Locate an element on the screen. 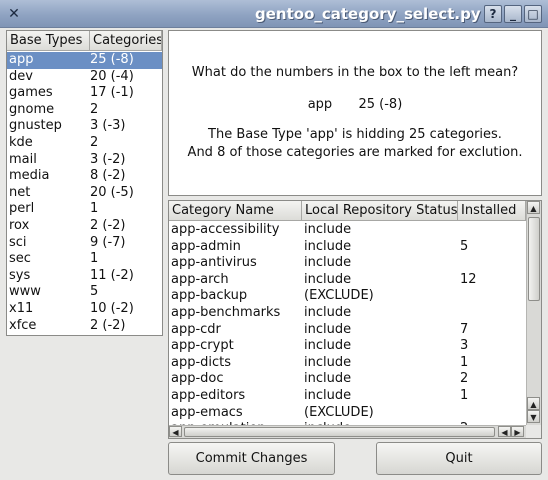 The height and width of the screenshot is (480, 548). horizontal-scrollbar: ◀ ◀ ▶ is located at coordinates (347, 431).